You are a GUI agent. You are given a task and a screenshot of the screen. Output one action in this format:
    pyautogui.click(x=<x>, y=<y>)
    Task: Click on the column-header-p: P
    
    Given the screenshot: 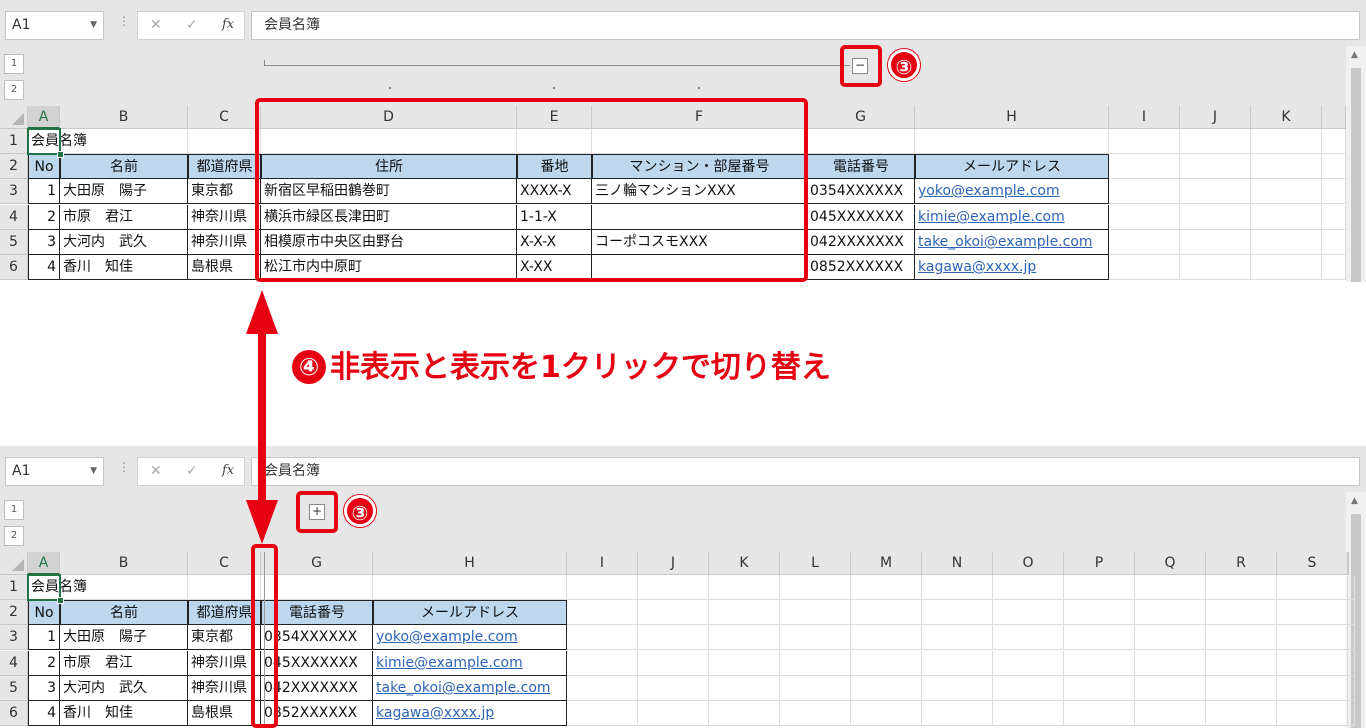 What is the action you would take?
    pyautogui.click(x=1099, y=563)
    